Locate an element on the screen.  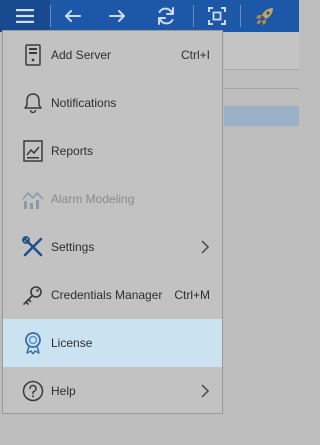
rocket-button is located at coordinates (265, 16).